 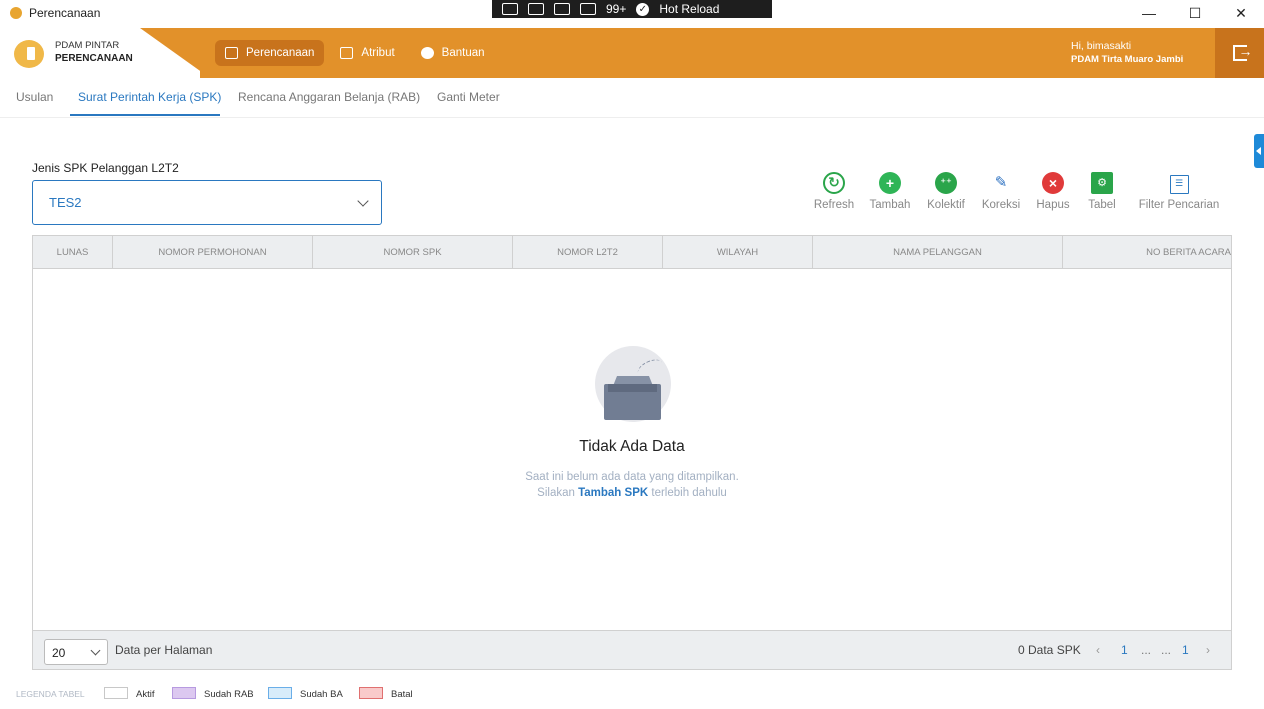 What do you see at coordinates (1208, 650) in the screenshot?
I see `next-page-button: ›` at bounding box center [1208, 650].